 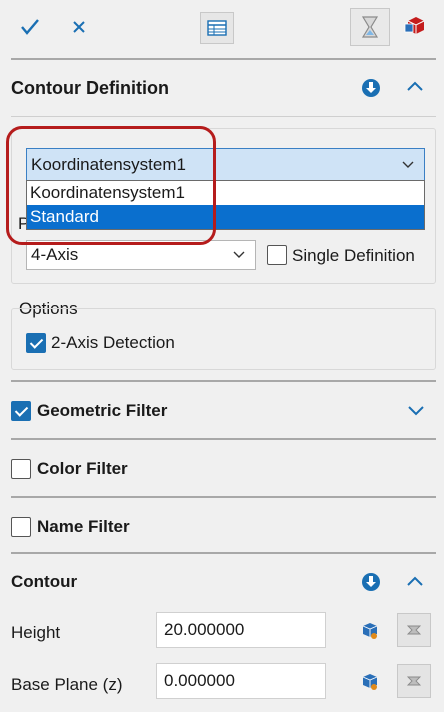 I want to click on color-filter-checkbox, so click(x=21, y=469).